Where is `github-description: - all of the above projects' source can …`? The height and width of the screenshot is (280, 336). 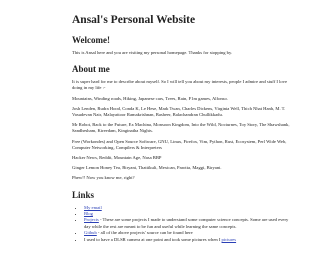
github-description: - all of the above projects' source can … is located at coordinates (144, 233).